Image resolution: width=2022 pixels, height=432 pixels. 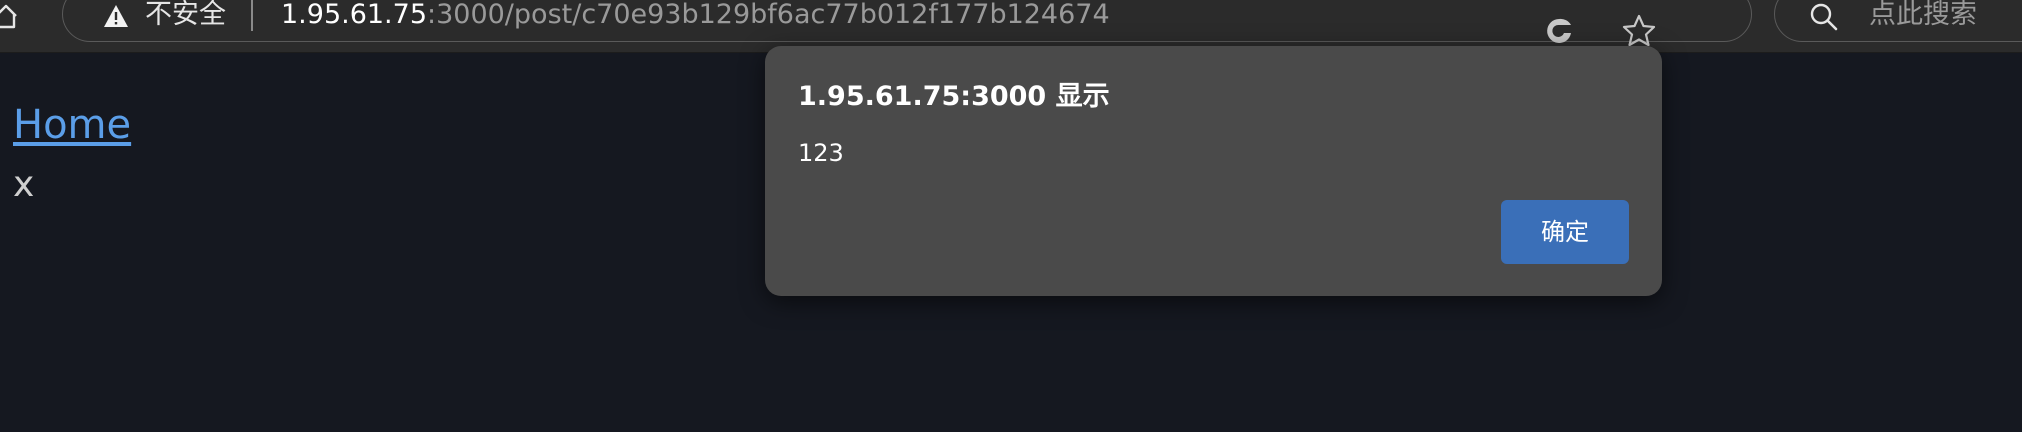 I want to click on search-placeholder: 点此搜索, so click(x=1923, y=15).